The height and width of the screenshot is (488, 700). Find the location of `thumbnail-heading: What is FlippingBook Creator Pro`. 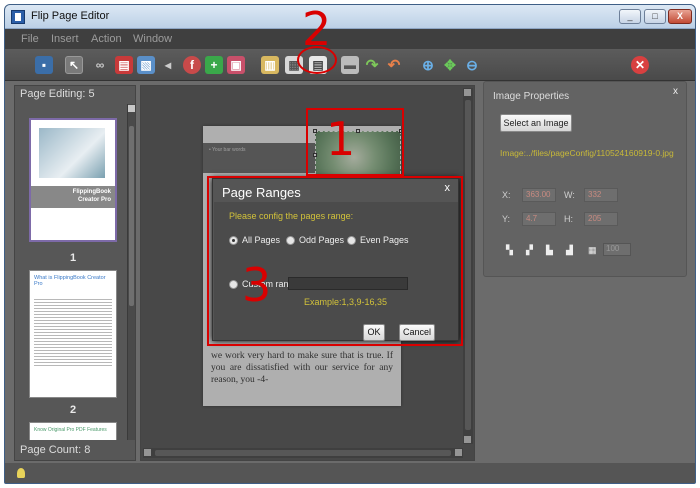

thumbnail-heading: What is FlippingBook Creator Pro is located at coordinates (70, 281).